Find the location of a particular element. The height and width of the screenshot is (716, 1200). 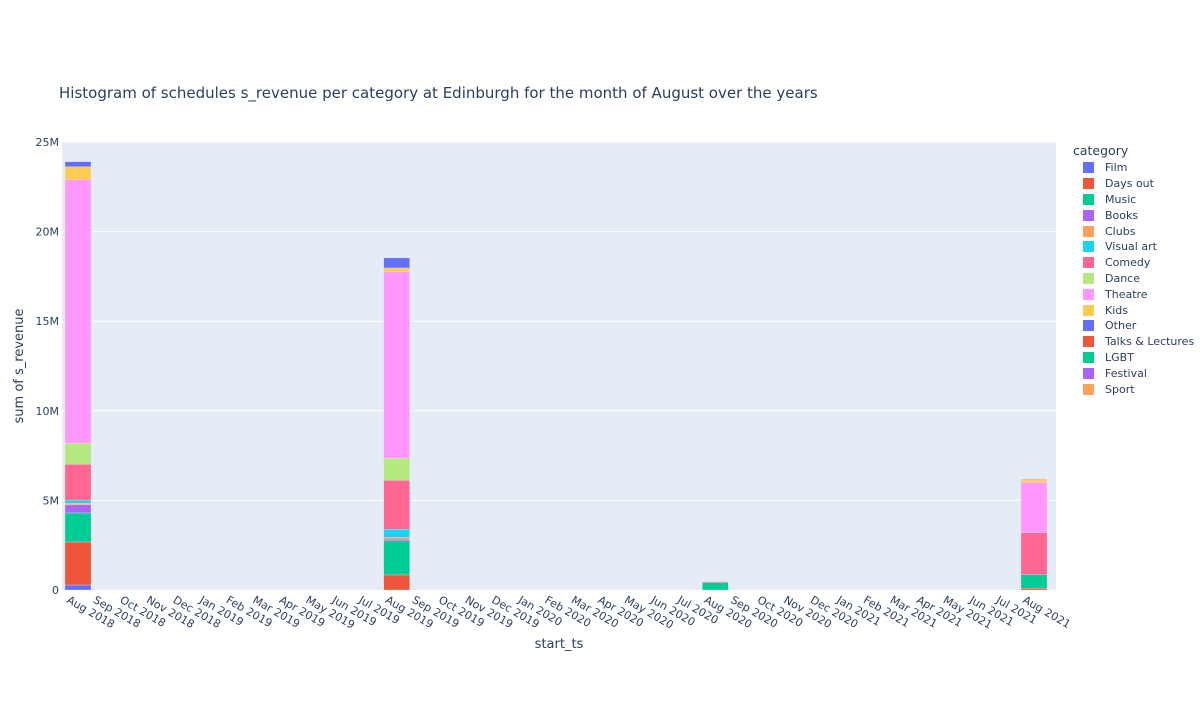

bar-segment-comedy-aug-2019 is located at coordinates (396, 505).